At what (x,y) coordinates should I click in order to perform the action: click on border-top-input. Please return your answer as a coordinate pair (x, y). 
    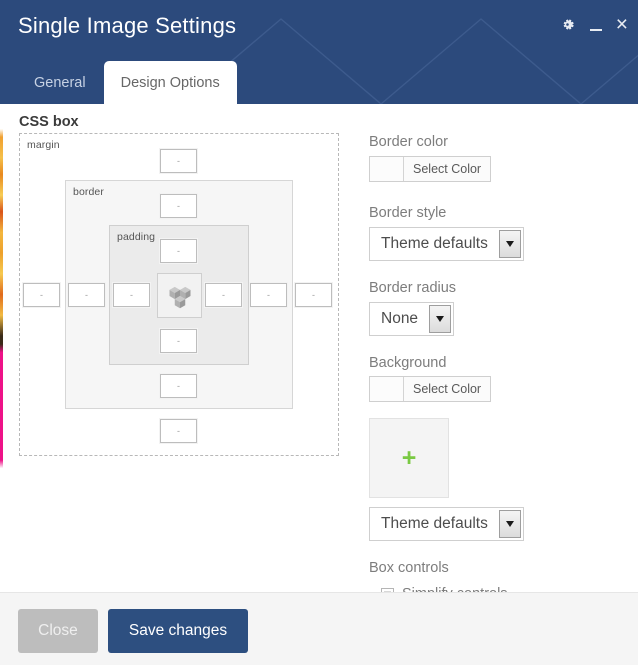
    Looking at the image, I should click on (178, 206).